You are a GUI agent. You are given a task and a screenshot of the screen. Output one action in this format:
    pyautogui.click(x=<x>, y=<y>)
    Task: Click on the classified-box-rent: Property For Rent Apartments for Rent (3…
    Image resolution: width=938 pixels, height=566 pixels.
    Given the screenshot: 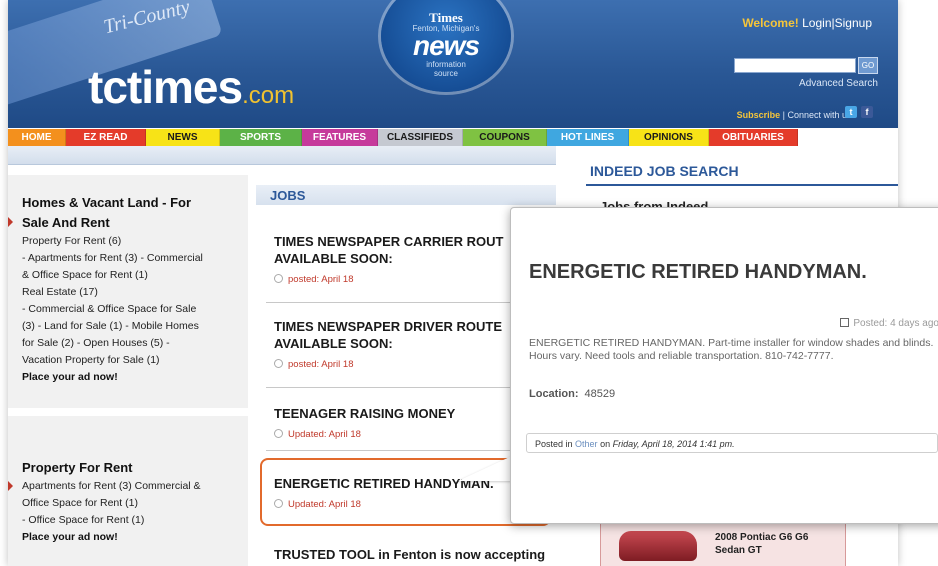 What is the action you would take?
    pyautogui.click(x=133, y=502)
    